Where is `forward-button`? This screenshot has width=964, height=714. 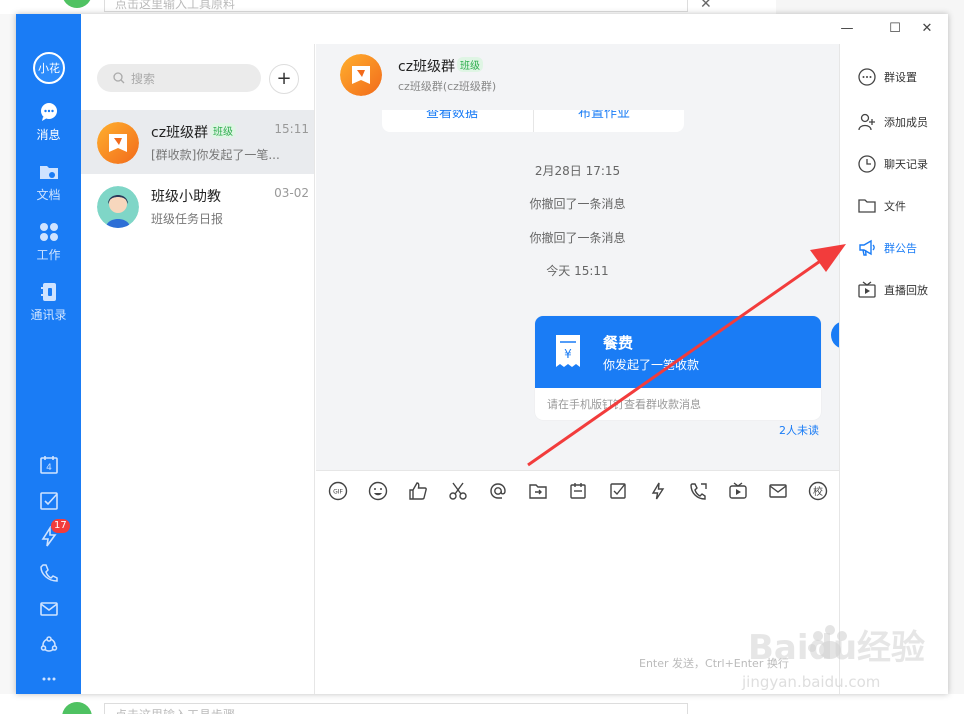 forward-button is located at coordinates (548, 491).